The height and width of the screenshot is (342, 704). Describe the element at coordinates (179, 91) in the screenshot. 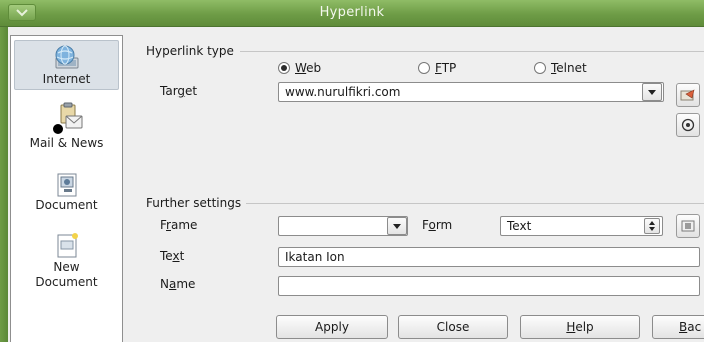

I see `target-label: Target` at that location.